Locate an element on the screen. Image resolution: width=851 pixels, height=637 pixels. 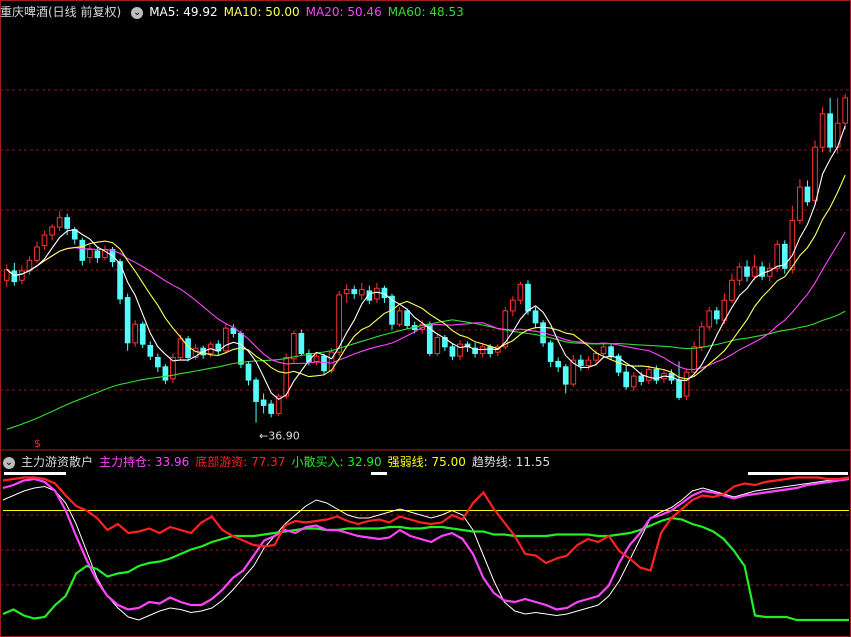
signal-marker: $ is located at coordinates (37, 443).